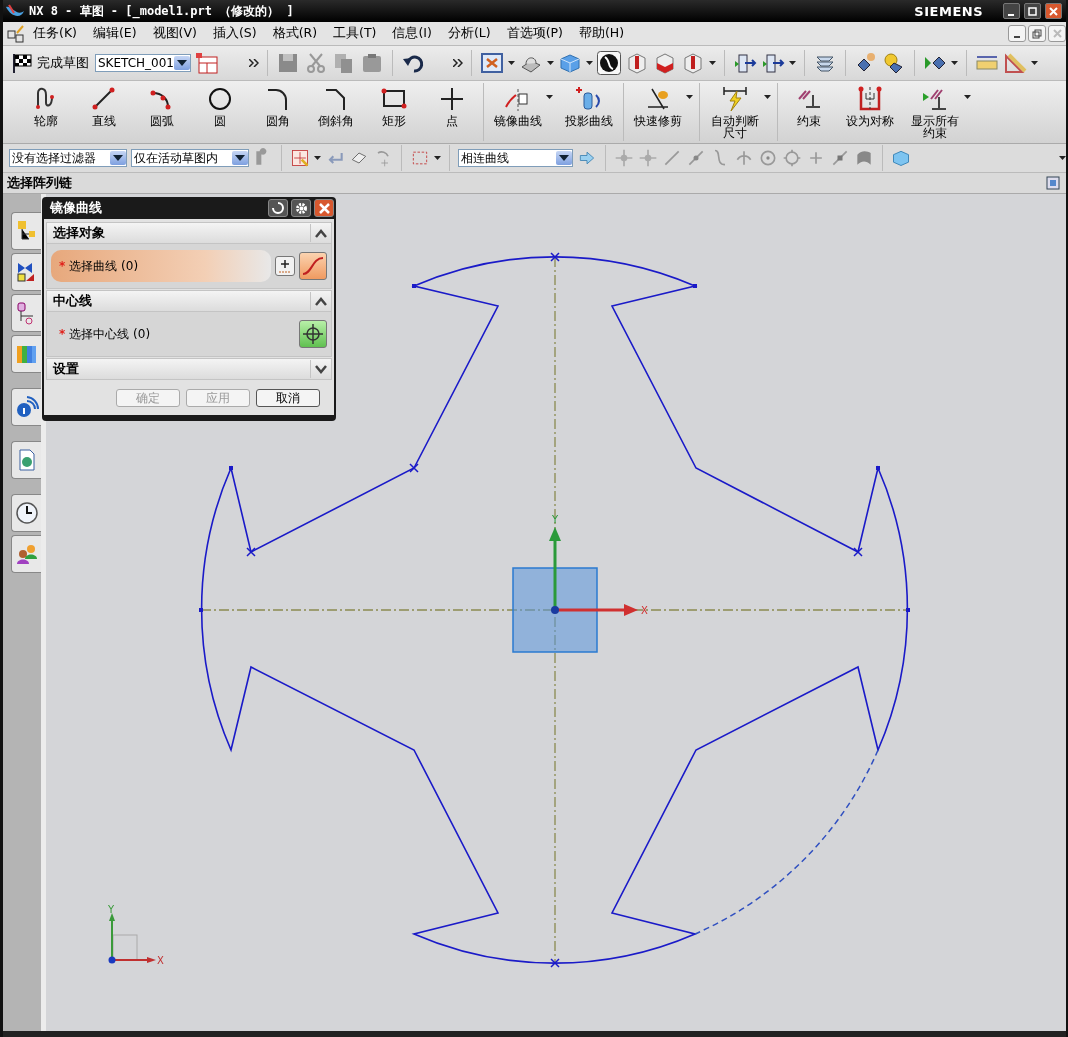  What do you see at coordinates (414, 468) in the screenshot?
I see `point-marker` at bounding box center [414, 468].